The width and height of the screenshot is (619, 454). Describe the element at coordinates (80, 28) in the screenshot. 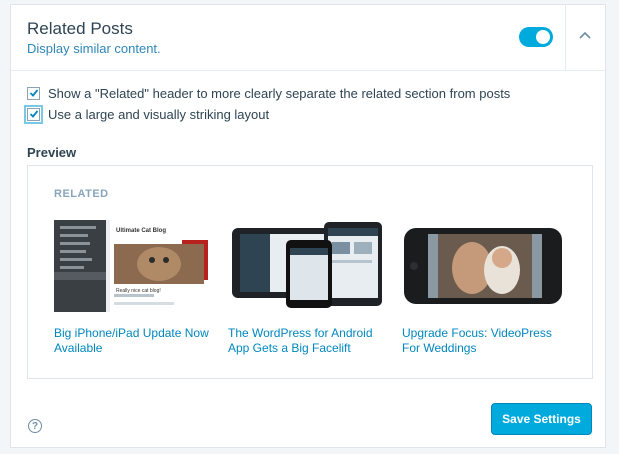

I see `module-title: Related Posts` at that location.